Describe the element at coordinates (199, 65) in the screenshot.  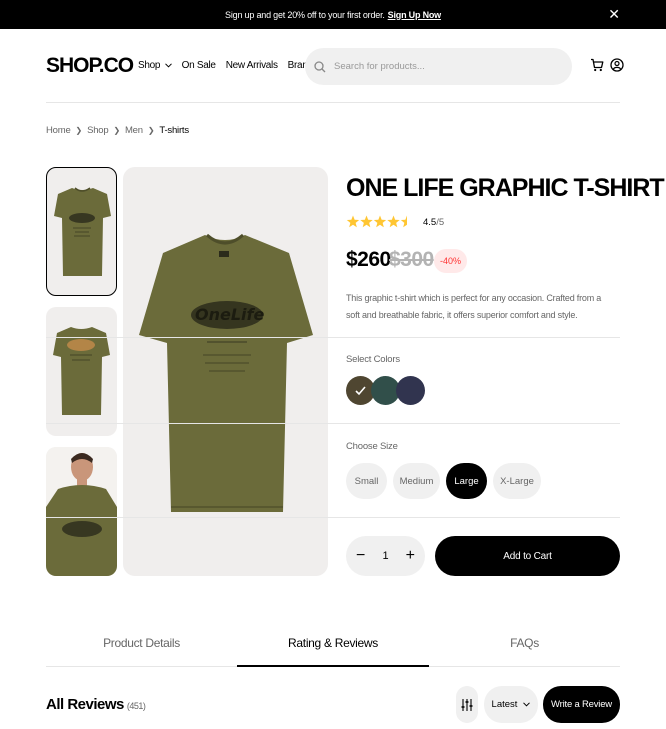
I see `nav-on-sale: On Sale` at that location.